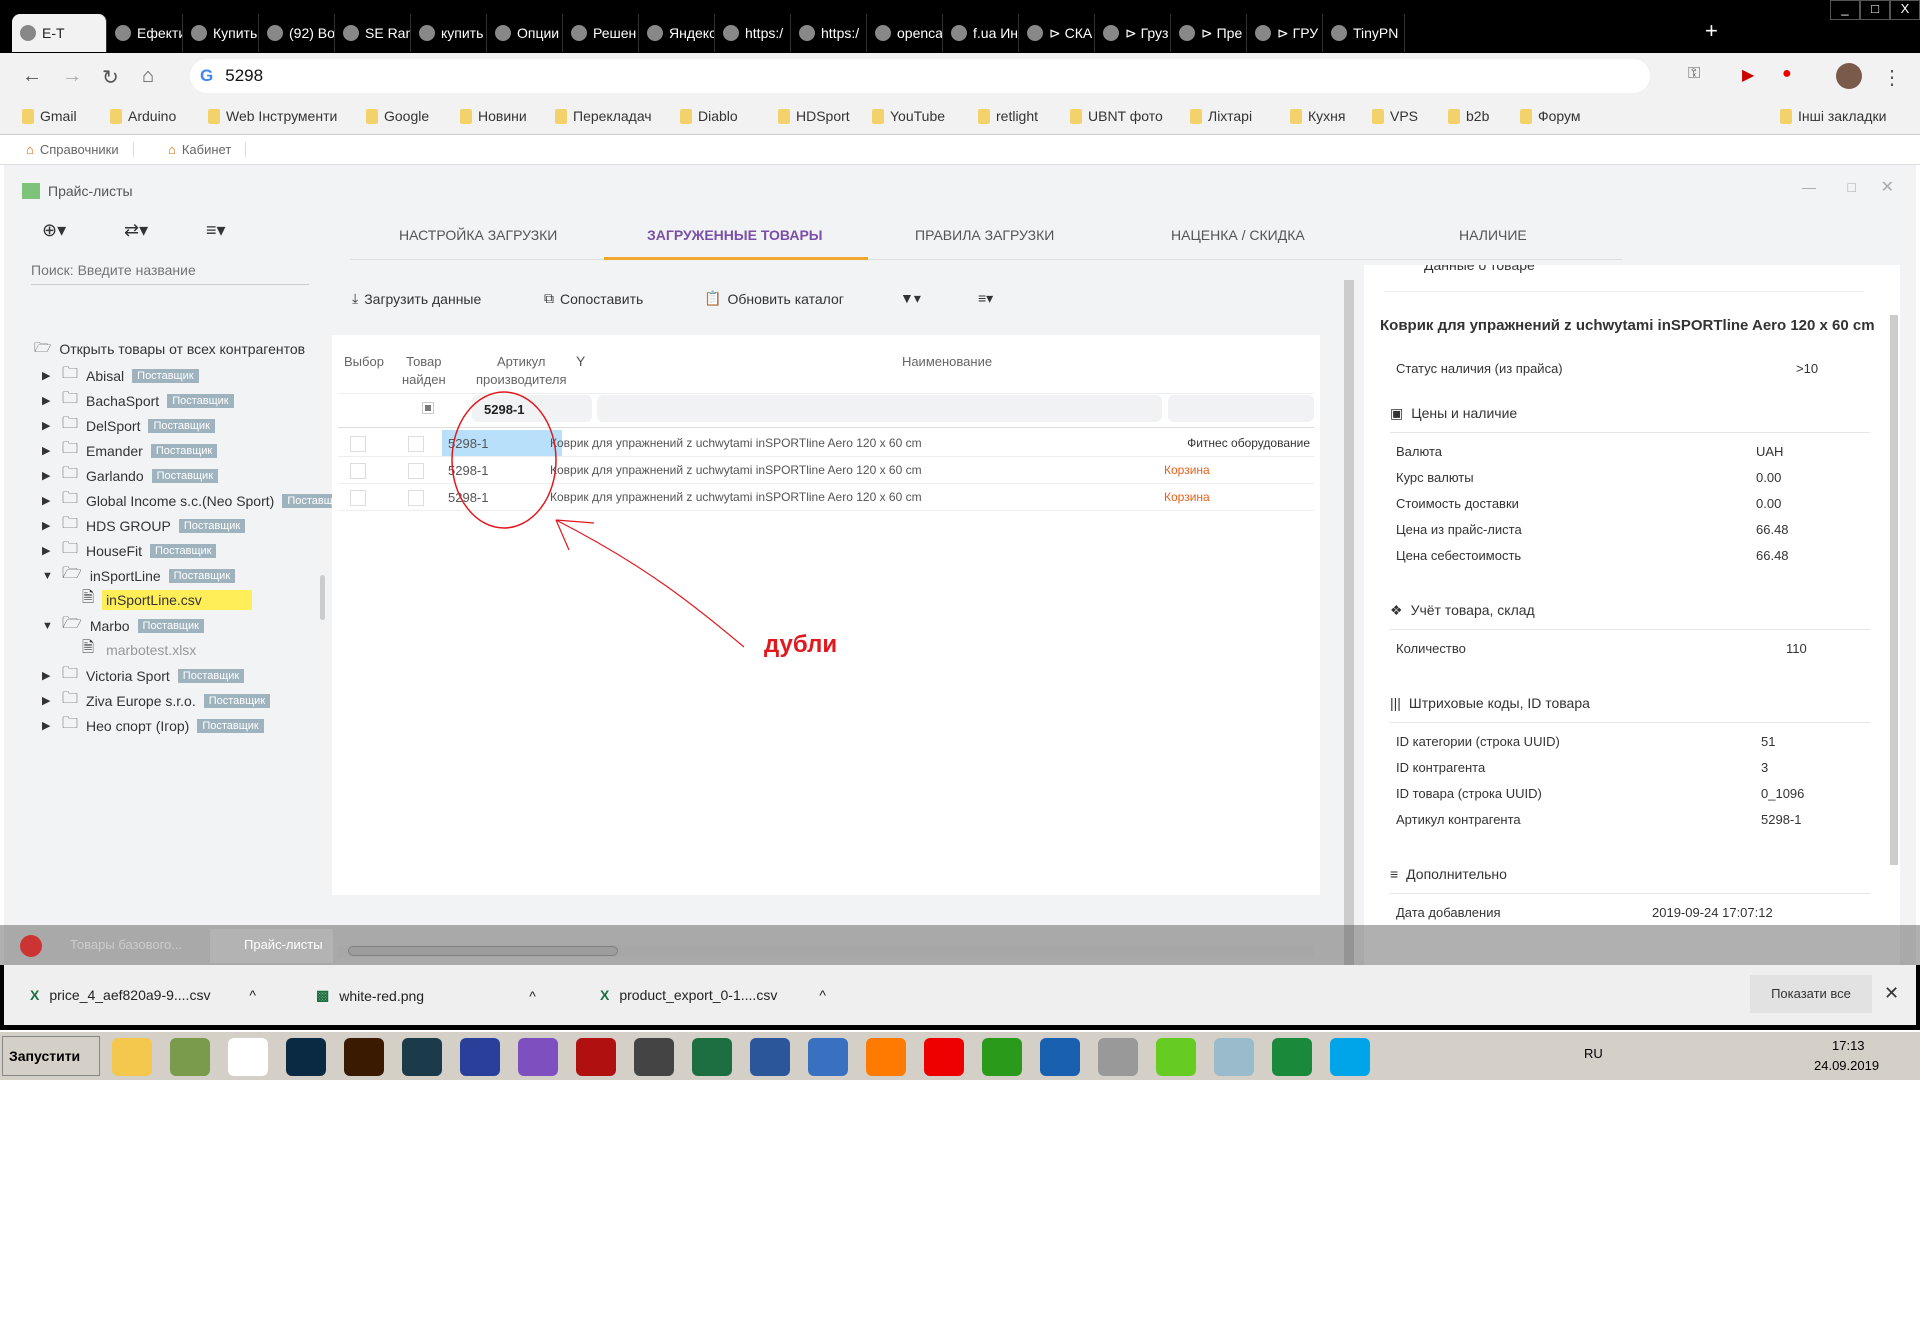 This screenshot has width=1920, height=1336. Describe the element at coordinates (1234, 1057) in the screenshot. I see `taskbar-notes-icon` at that location.